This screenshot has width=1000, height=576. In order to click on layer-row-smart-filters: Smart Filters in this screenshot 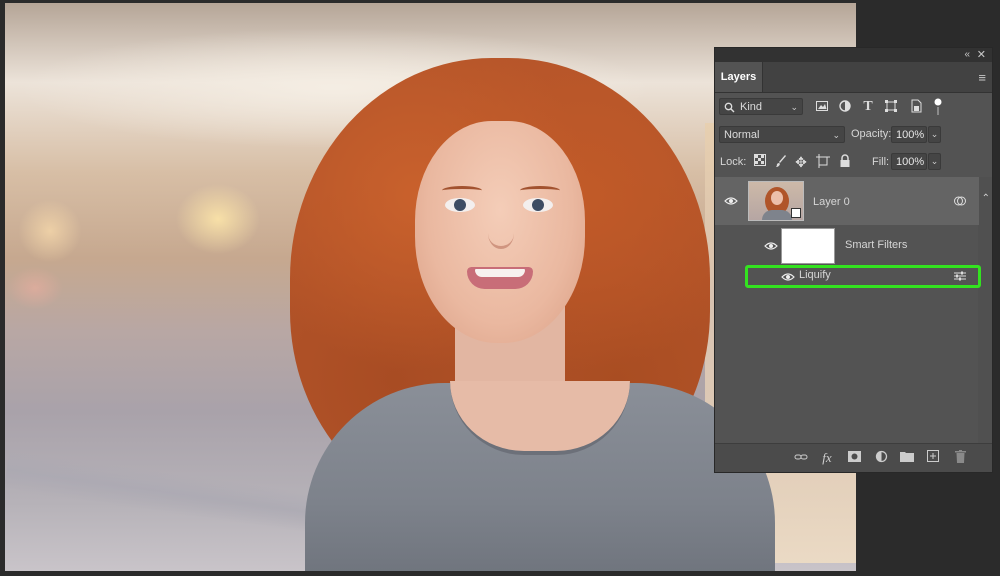, I will do `click(847, 246)`.